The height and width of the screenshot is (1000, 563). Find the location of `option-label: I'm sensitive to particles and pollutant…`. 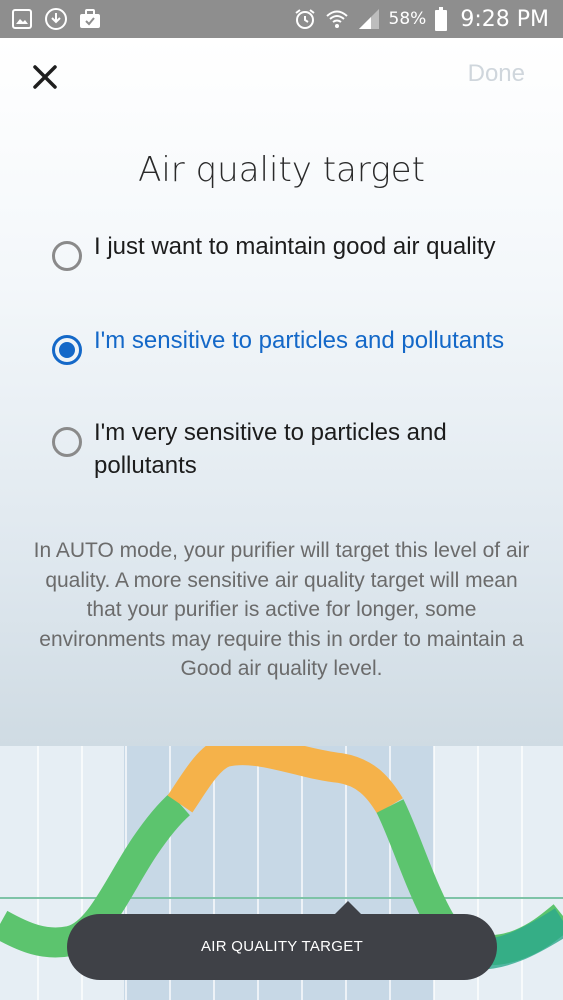

option-label: I'm sensitive to particles and pollutant… is located at coordinates (299, 340).